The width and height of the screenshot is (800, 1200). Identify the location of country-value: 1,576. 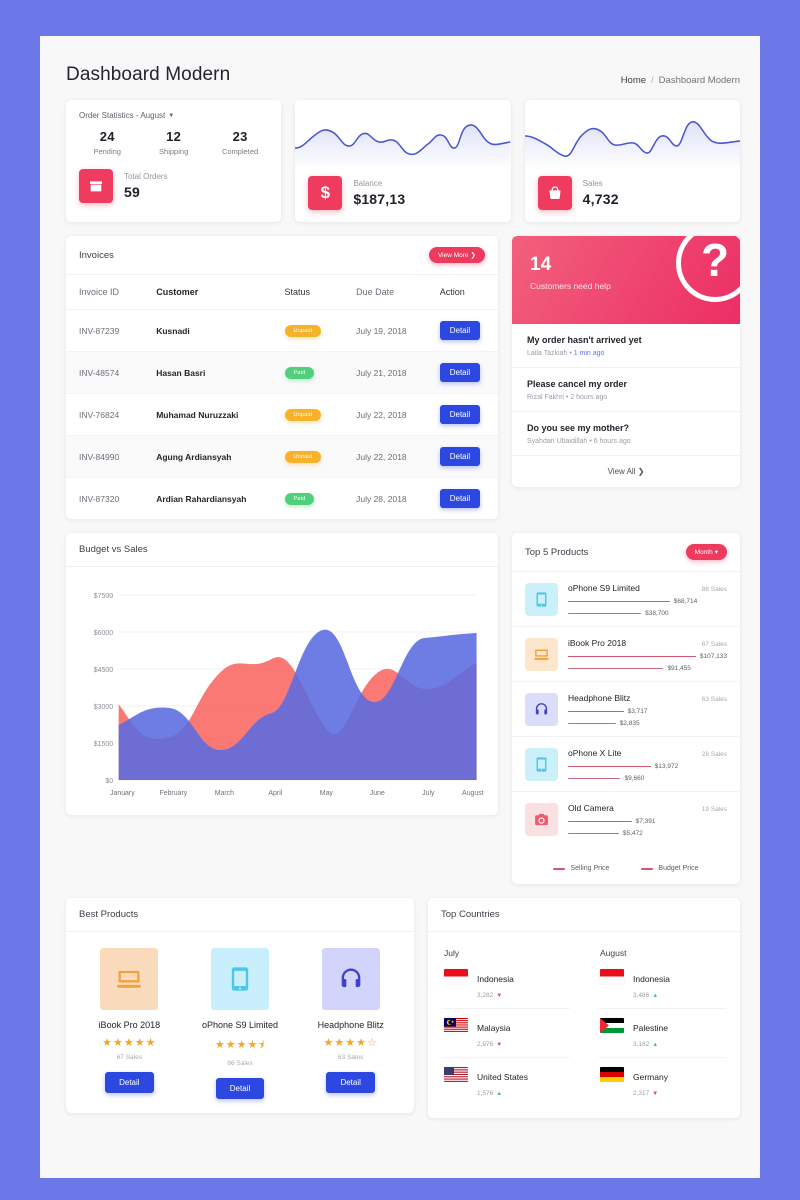
(485, 1093).